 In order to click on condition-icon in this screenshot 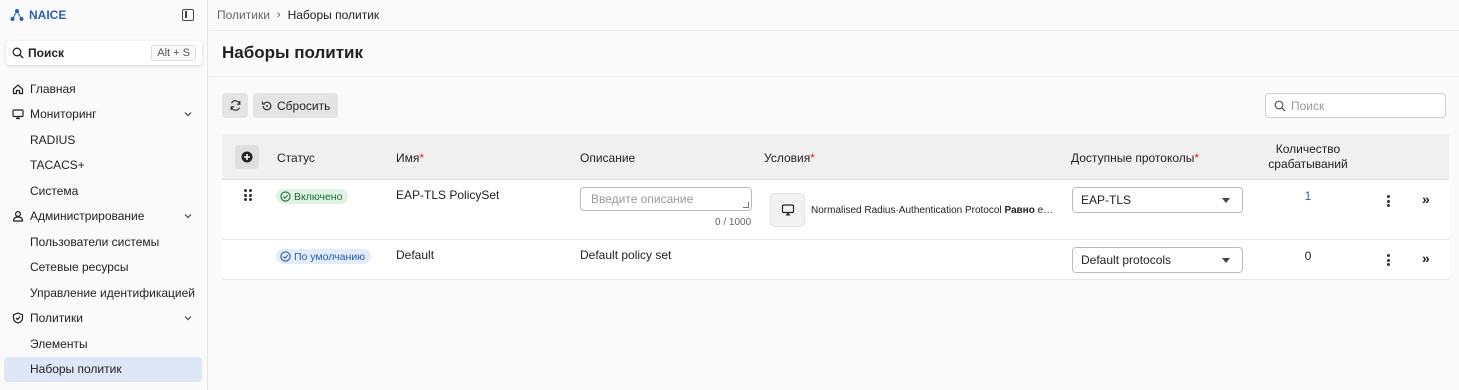, I will do `click(787, 210)`.